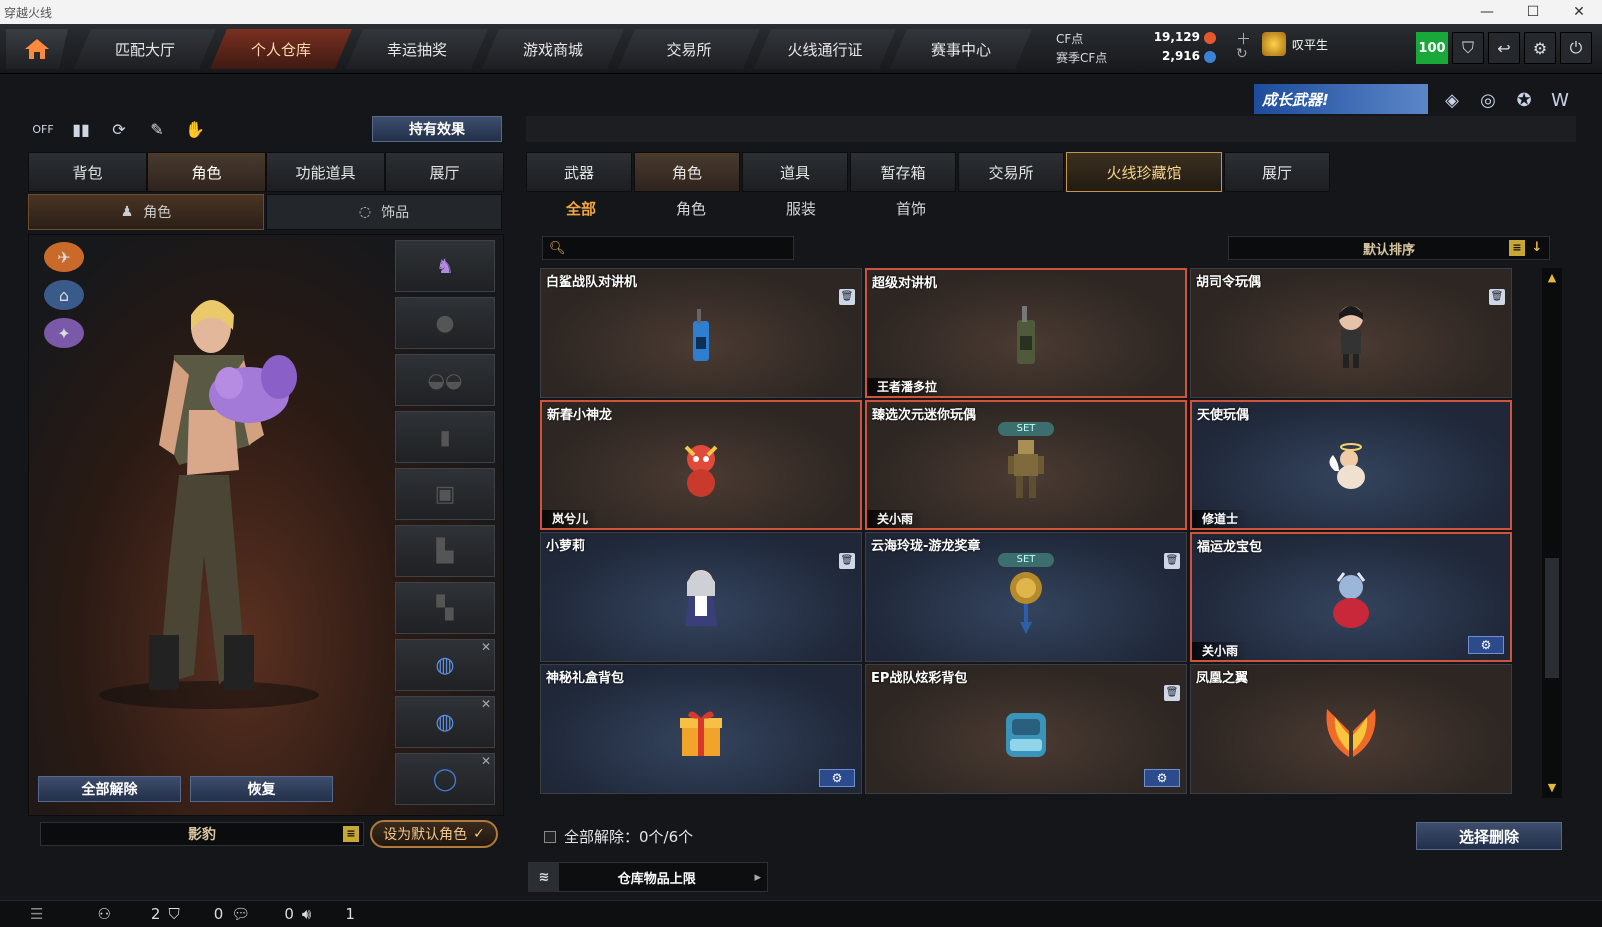  What do you see at coordinates (445, 665) in the screenshot?
I see `slot-ring-1: ✕ ◍` at bounding box center [445, 665].